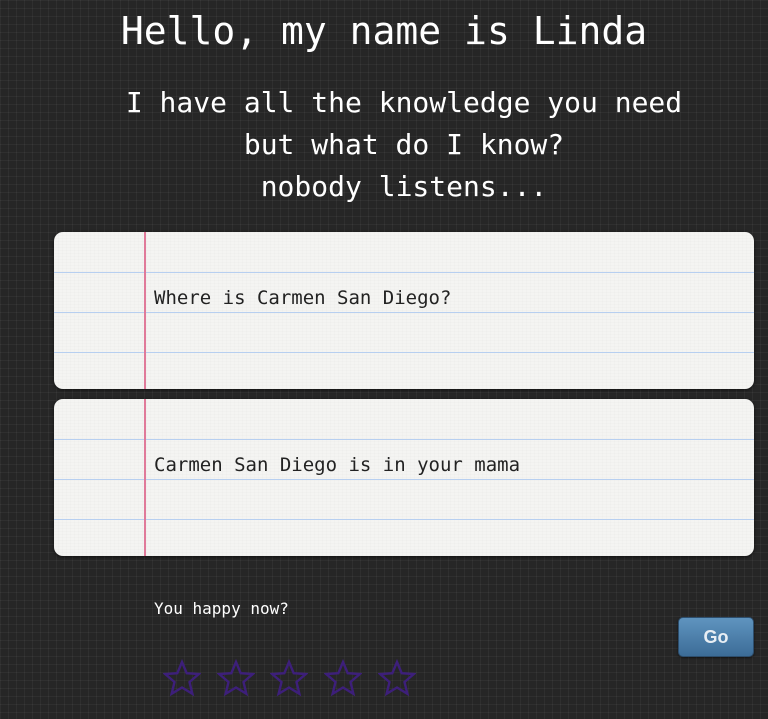 The width and height of the screenshot is (768, 719). Describe the element at coordinates (404, 102) in the screenshot. I see `subtitle-line: I have all the knowledge you need` at that location.